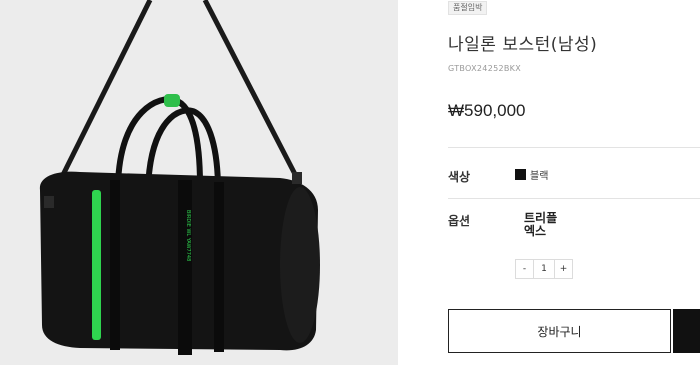 The width and height of the screenshot is (700, 365). Describe the element at coordinates (468, 8) in the screenshot. I see `status-badge: 품절임박` at that location.